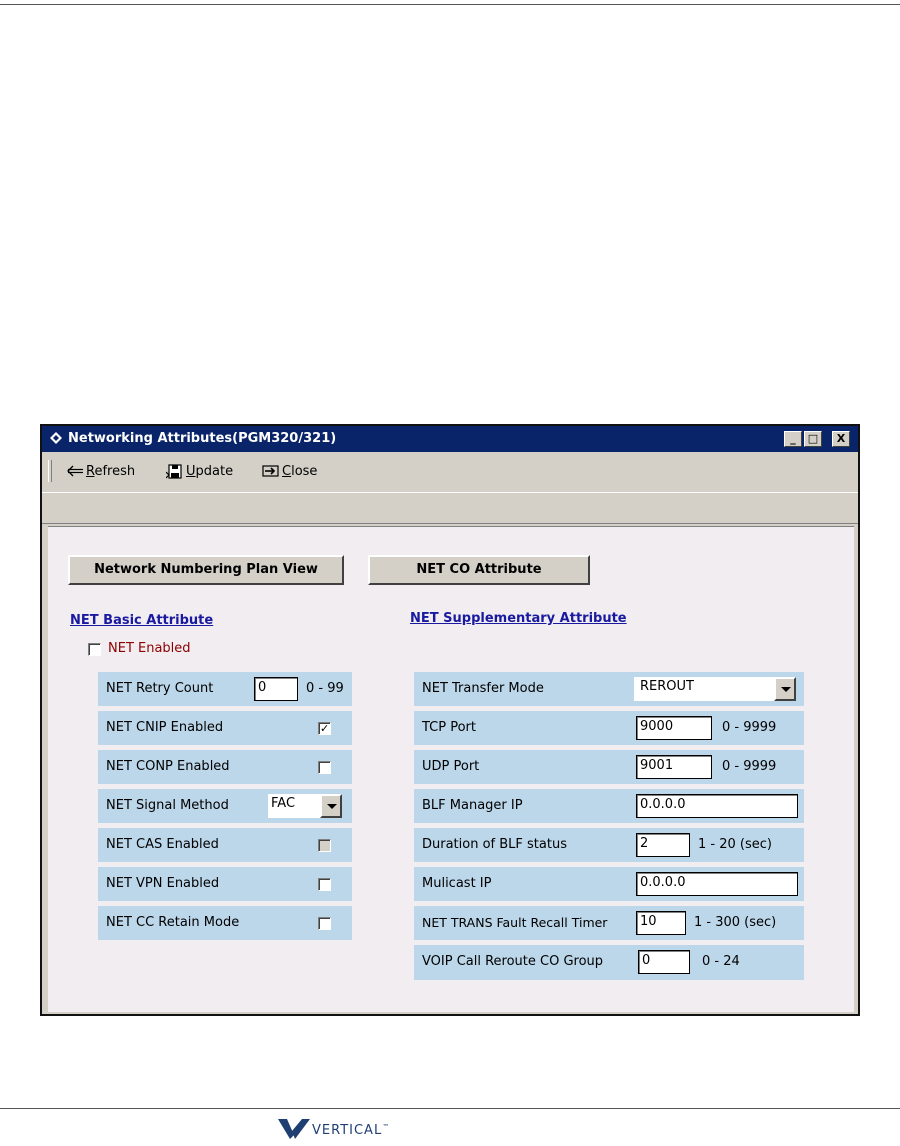 The width and height of the screenshot is (900, 1146). What do you see at coordinates (450, 1108) in the screenshot?
I see `page-bottom-rule` at bounding box center [450, 1108].